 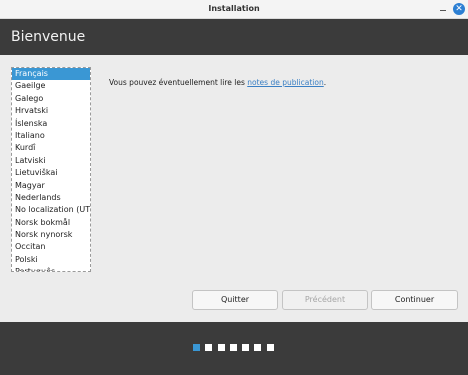 I want to click on language-item: Íslenska, so click(x=51, y=124).